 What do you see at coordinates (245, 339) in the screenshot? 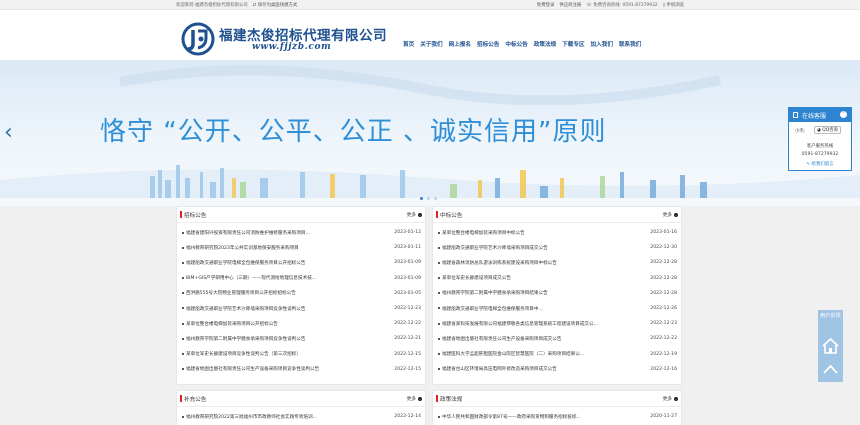
I see `item-title: 福州教育学院第二附属中学膳食承采购项目竞争性谈判公告` at bounding box center [245, 339].